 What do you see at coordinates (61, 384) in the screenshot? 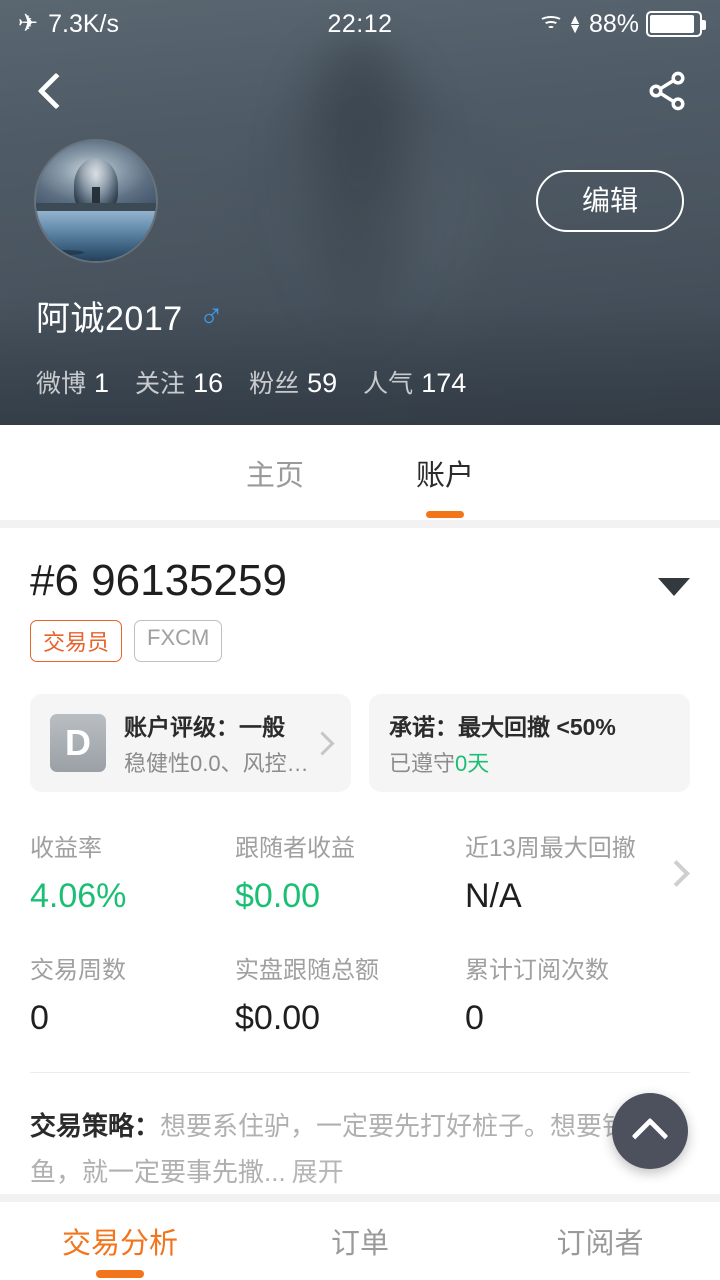
I see `stat-weibo-label: 微博` at bounding box center [61, 384].